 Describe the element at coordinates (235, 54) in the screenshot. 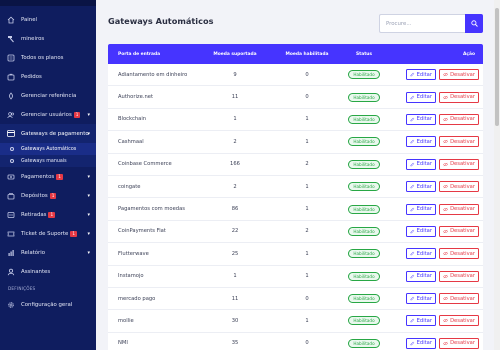

I see `column-header-supported-currency: Moeda suportada` at that location.